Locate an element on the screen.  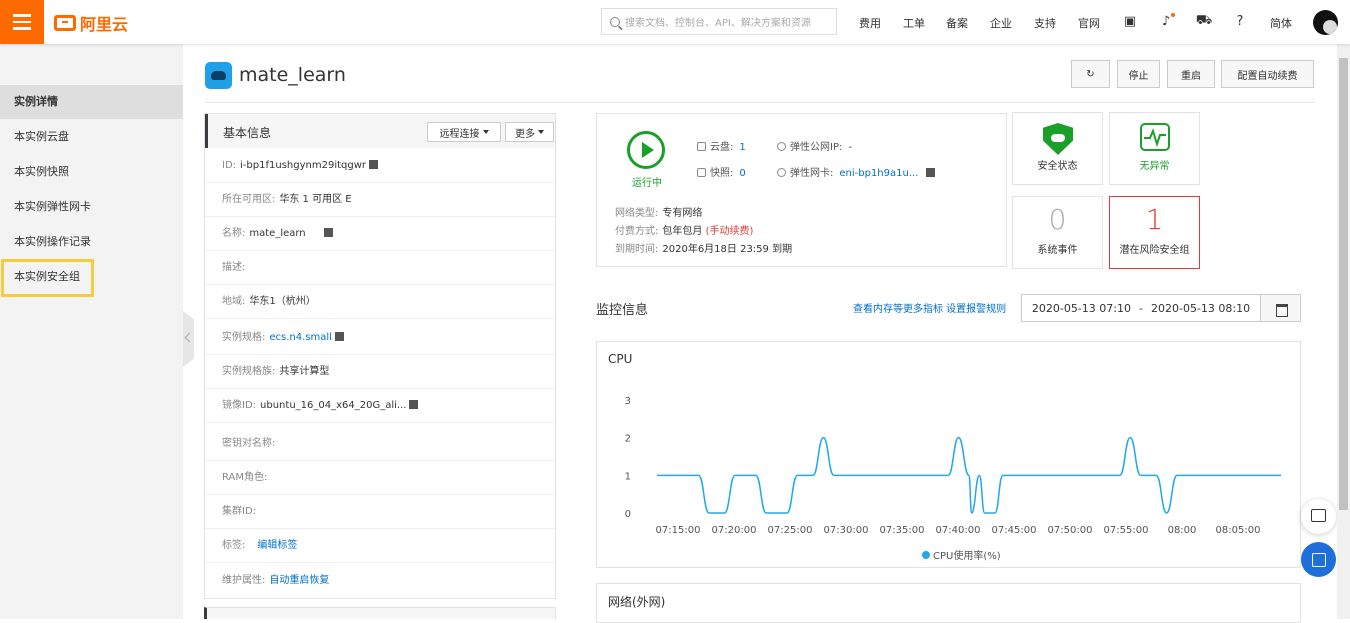
edit-tags-link: 编辑标签 is located at coordinates (277, 545).